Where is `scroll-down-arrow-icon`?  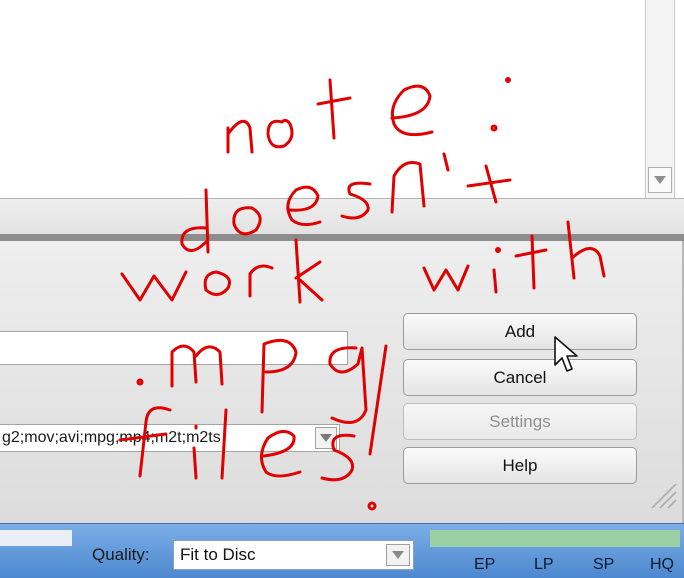 scroll-down-arrow-icon is located at coordinates (660, 180).